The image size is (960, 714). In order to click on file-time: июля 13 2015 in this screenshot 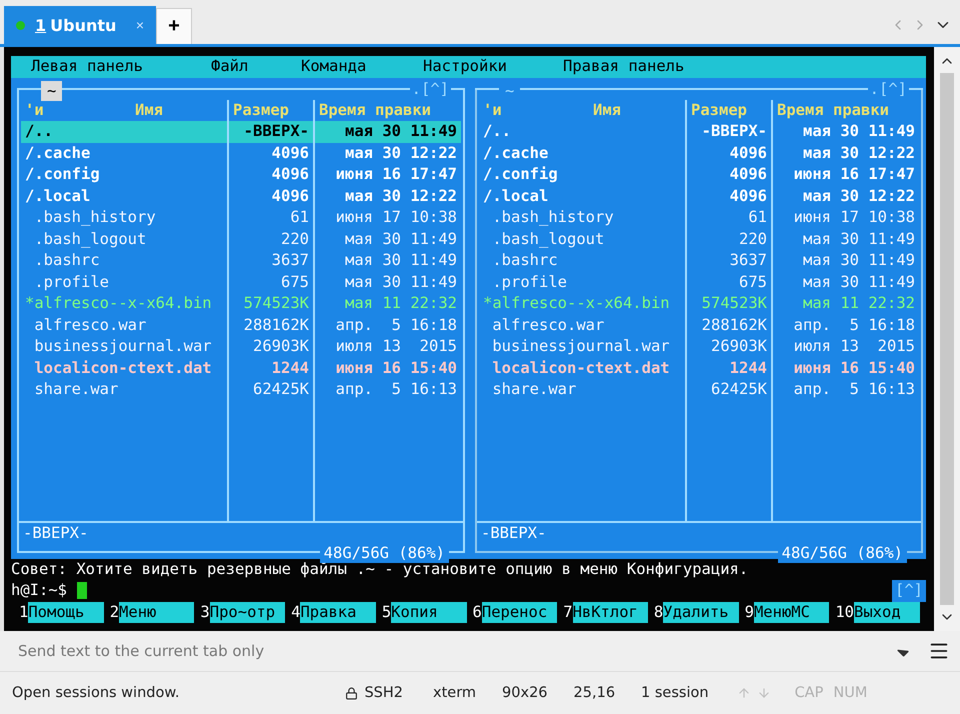, I will do `click(845, 347)`.